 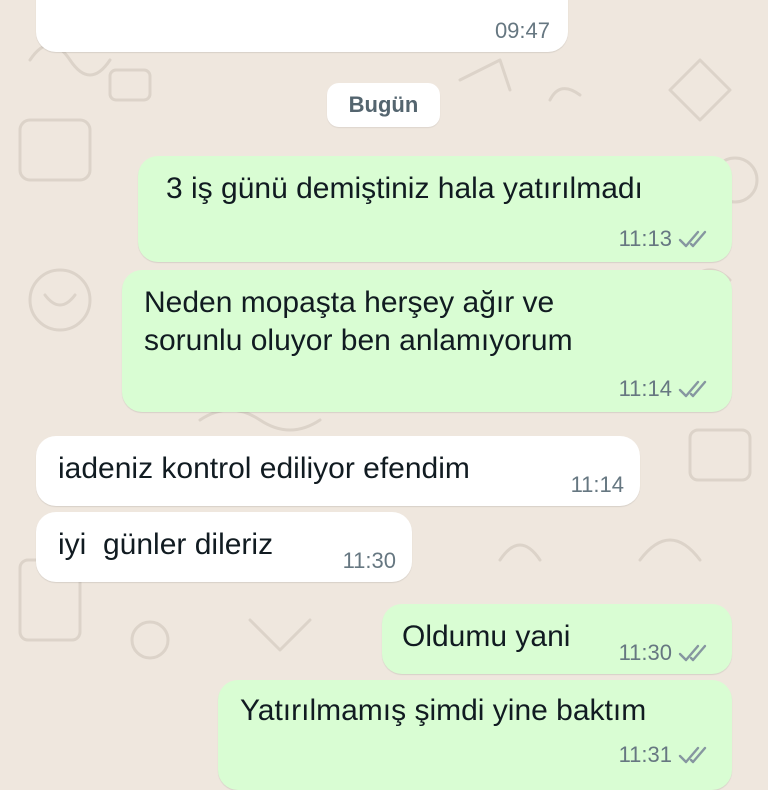 I want to click on message-text: Yatırılmamış şimdi yine baktım, so click(x=443, y=710).